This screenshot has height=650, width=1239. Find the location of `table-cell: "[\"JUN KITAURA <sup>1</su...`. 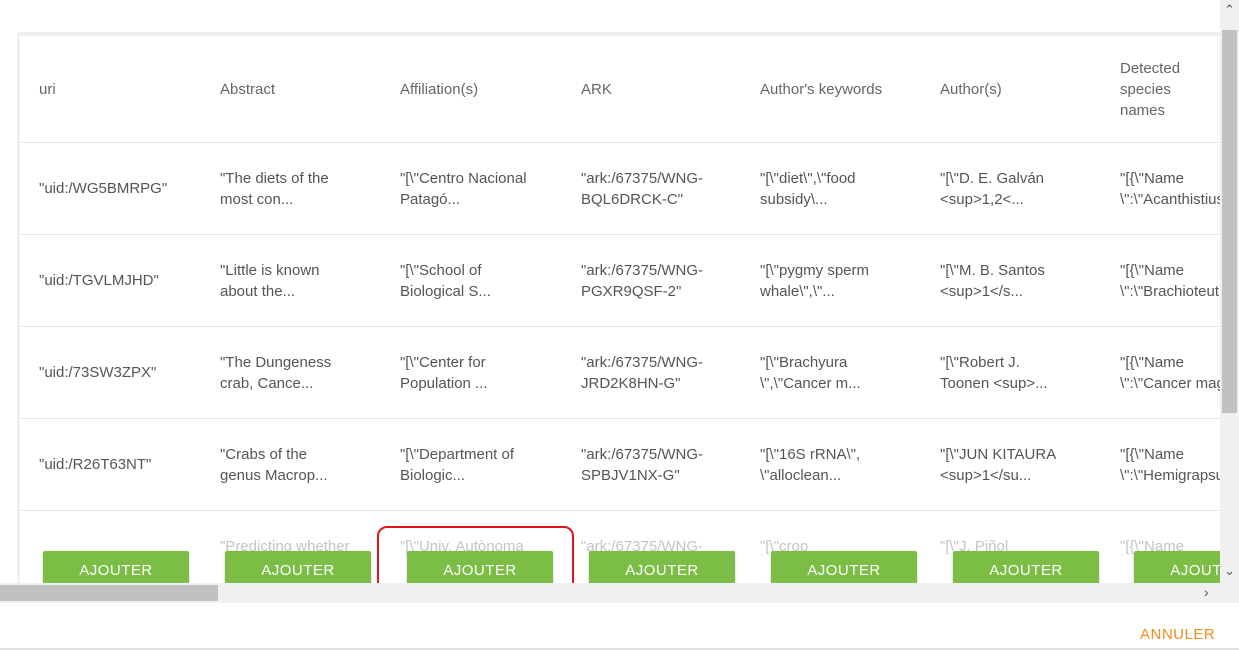

table-cell: "[\"JUN KITAURA <sup>1</su... is located at coordinates (998, 464).